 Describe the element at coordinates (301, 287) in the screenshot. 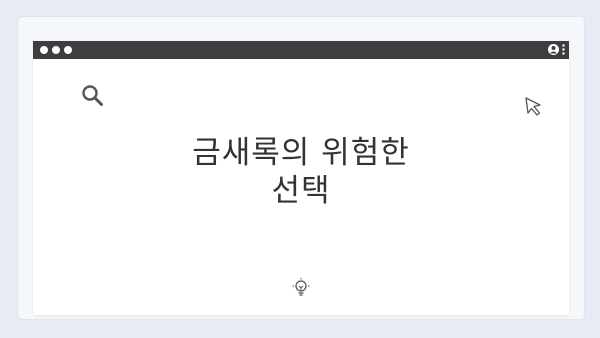

I see `lightbulb-icon` at that location.